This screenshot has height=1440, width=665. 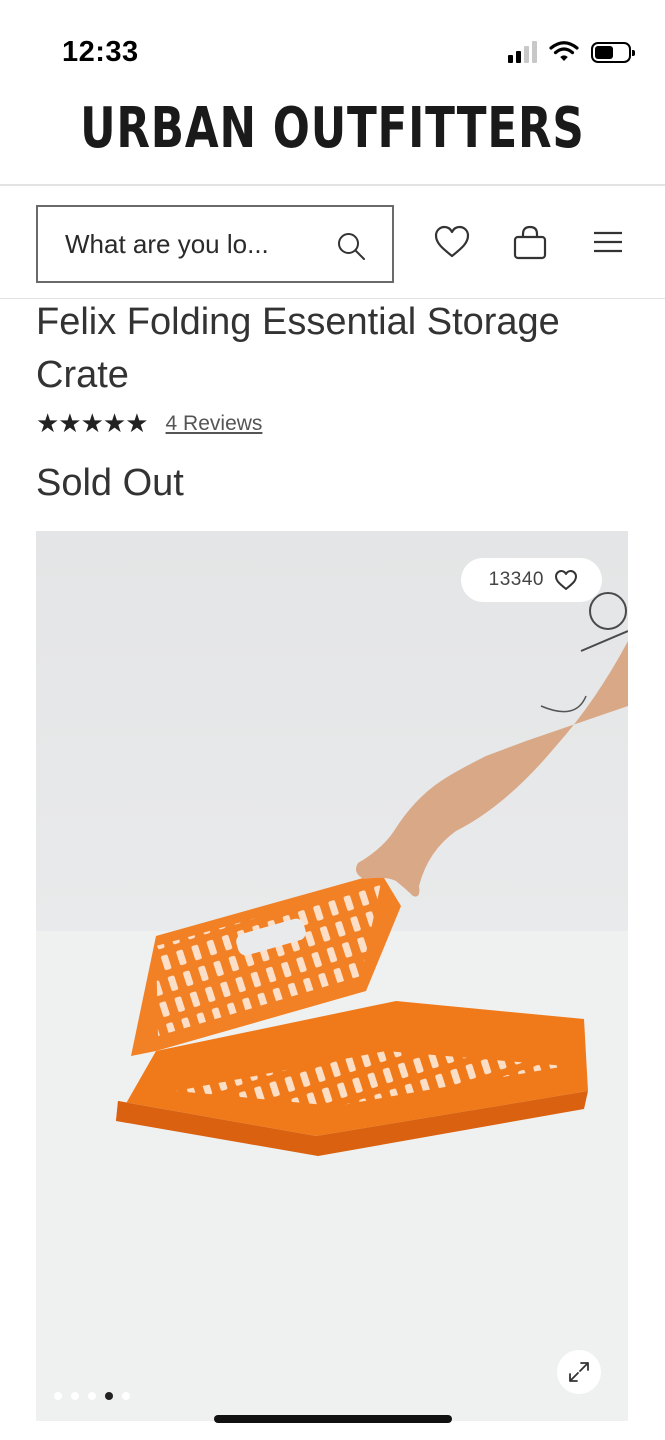 I want to click on gallery-dots, so click(x=92, y=1396).